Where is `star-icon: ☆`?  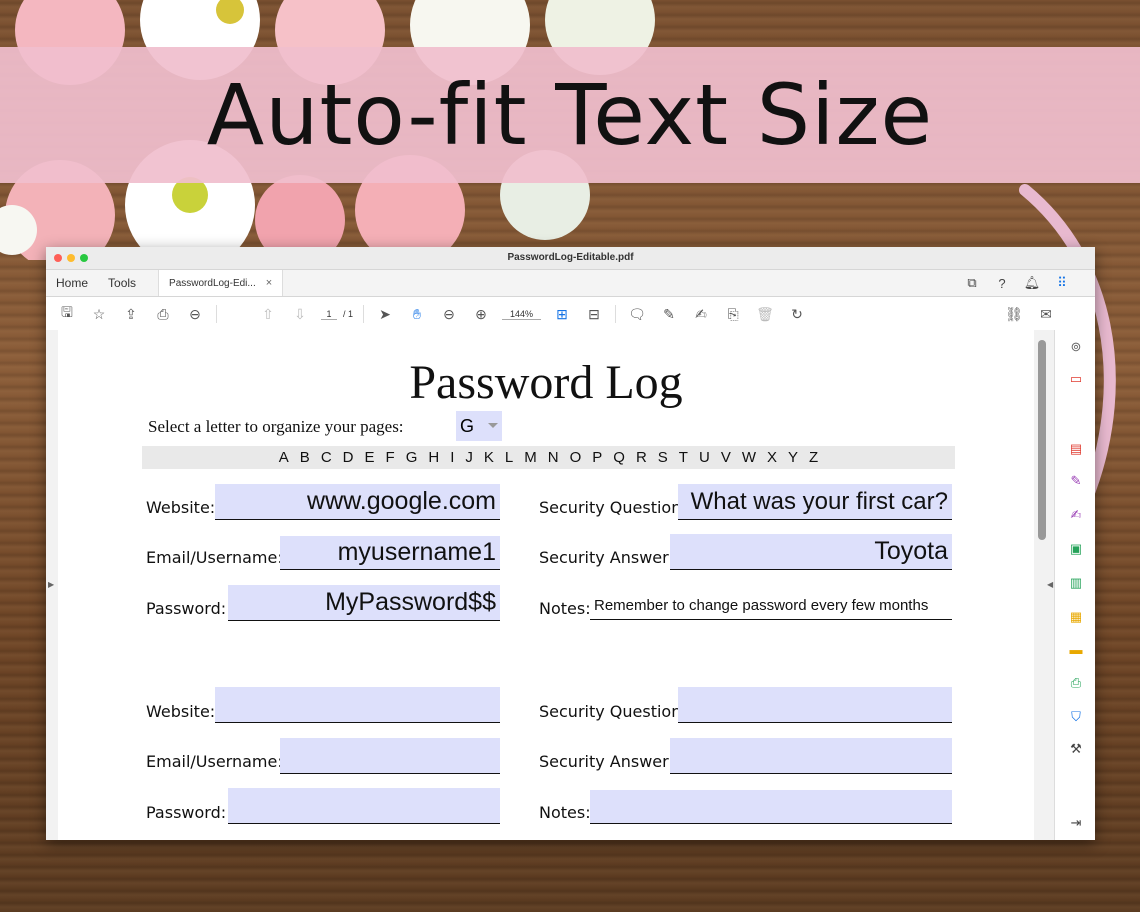 star-icon: ☆ is located at coordinates (99, 314).